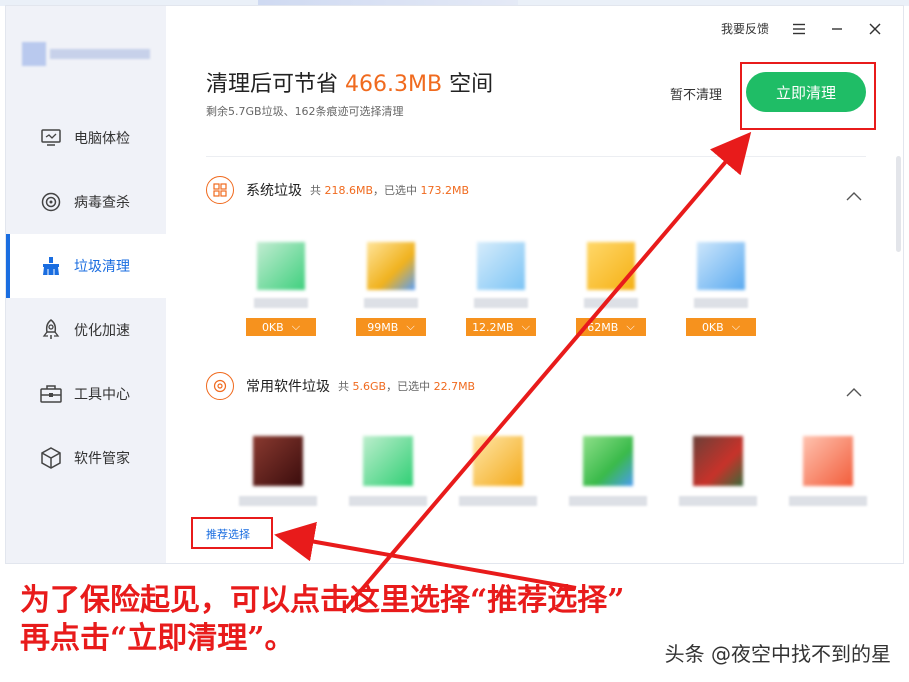 This screenshot has height=682, width=909. I want to click on page-title: 清理后可节省 466.3MB 空间, so click(350, 84).